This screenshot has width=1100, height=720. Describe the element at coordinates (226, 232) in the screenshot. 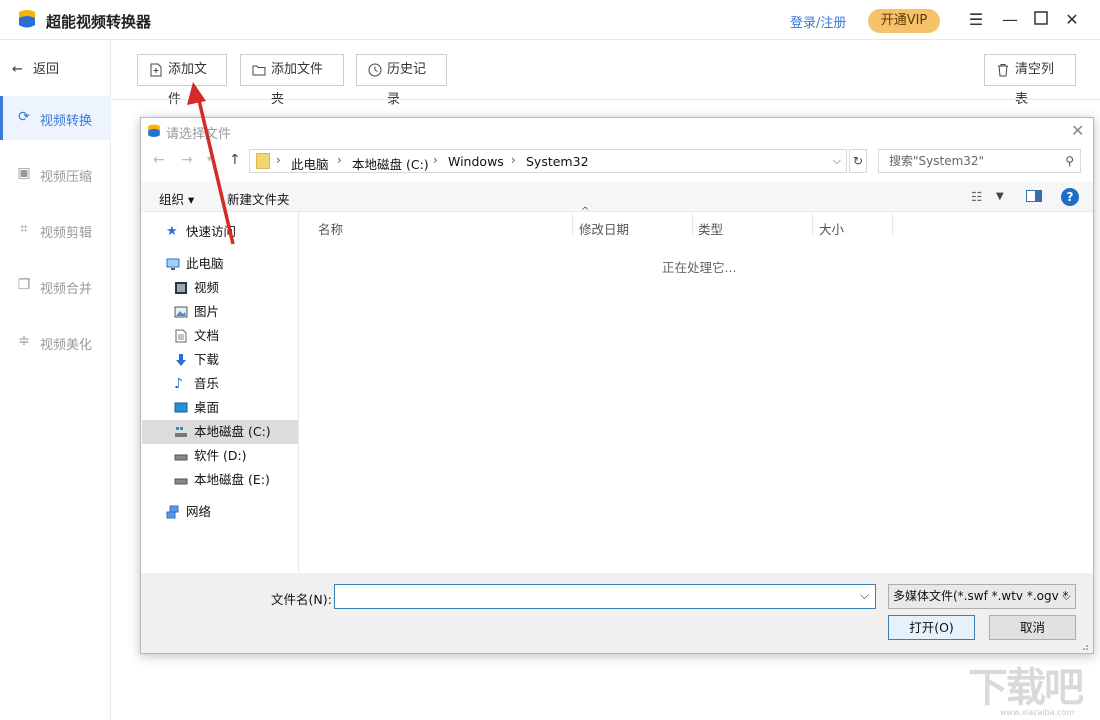

I see `nav-item-quick-access: ★ 快速访问` at that location.